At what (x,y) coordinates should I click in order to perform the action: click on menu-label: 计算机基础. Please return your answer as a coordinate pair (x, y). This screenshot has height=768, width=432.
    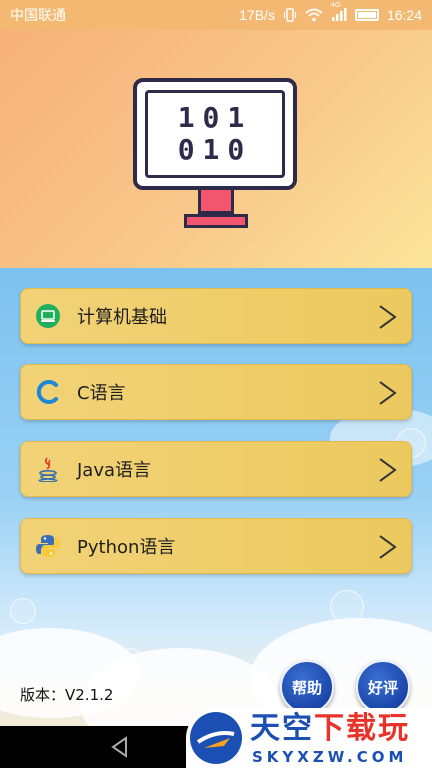
    Looking at the image, I should click on (122, 317).